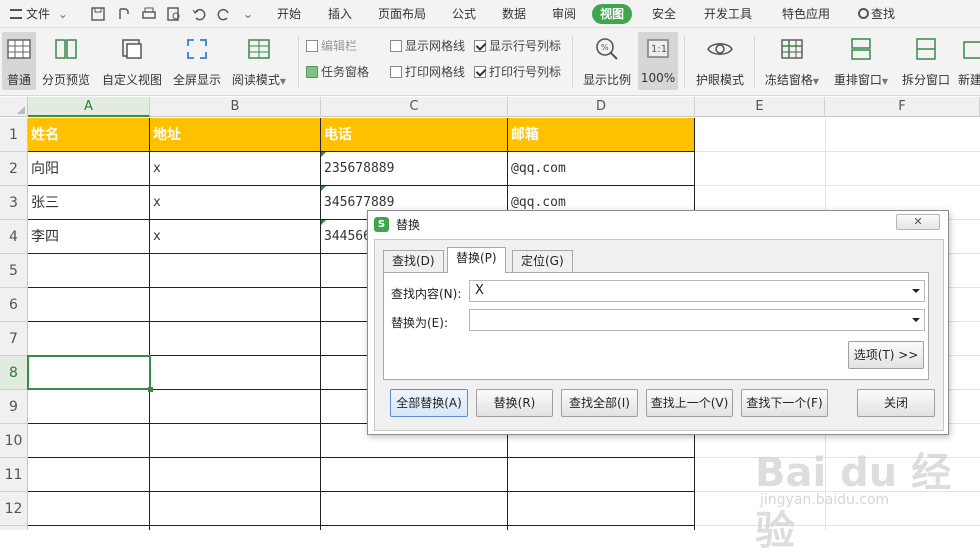 The height and width of the screenshot is (556, 980). Describe the element at coordinates (259, 61) in the screenshot. I see `reading-mode-button: 阅读模式▼` at that location.